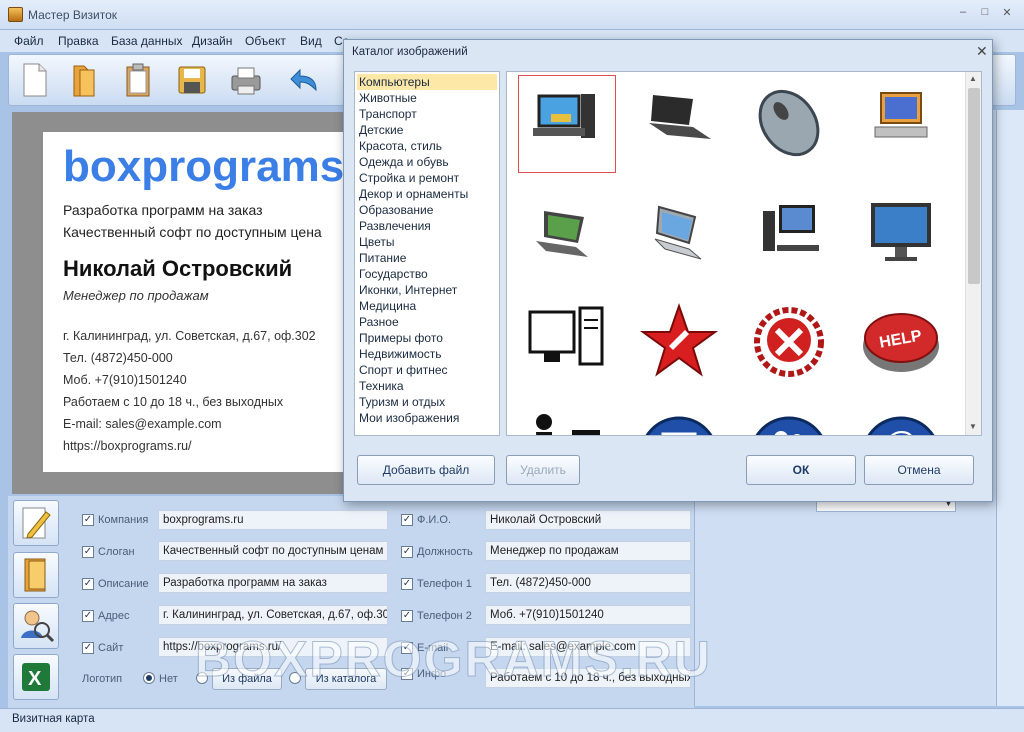 This screenshot has width=1024, height=732. I want to click on menu-object: Объект, so click(265, 41).